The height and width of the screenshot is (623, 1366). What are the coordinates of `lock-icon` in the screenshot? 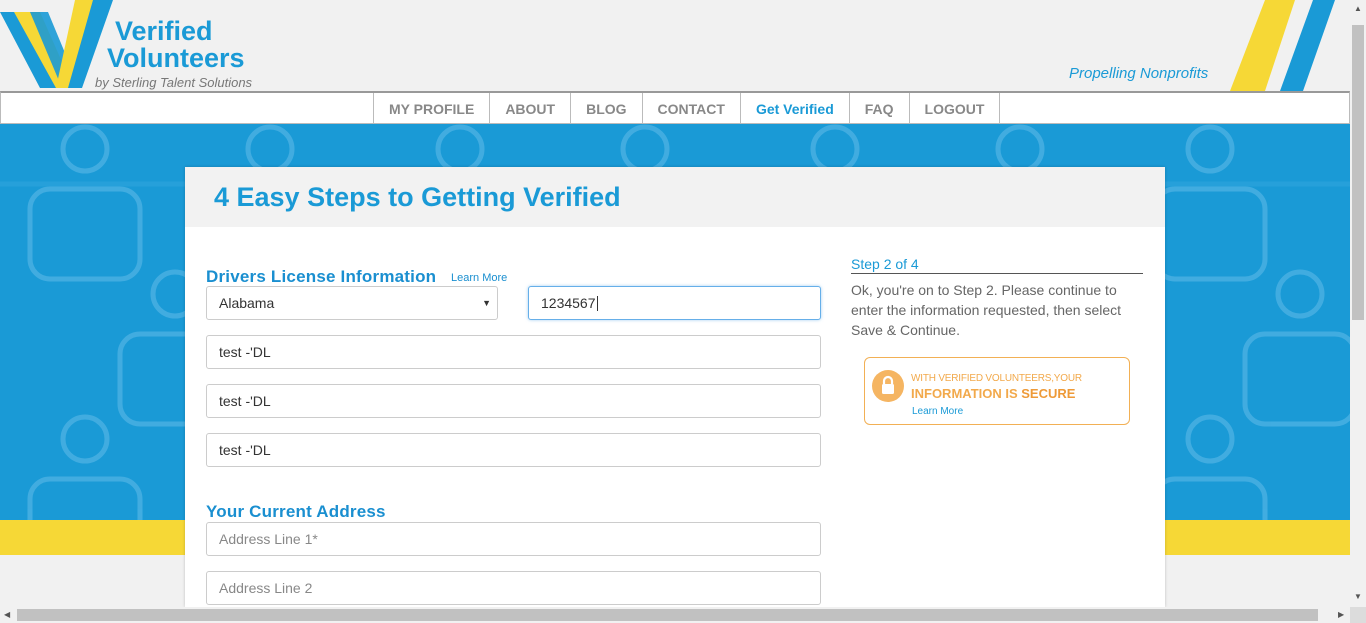 It's located at (888, 386).